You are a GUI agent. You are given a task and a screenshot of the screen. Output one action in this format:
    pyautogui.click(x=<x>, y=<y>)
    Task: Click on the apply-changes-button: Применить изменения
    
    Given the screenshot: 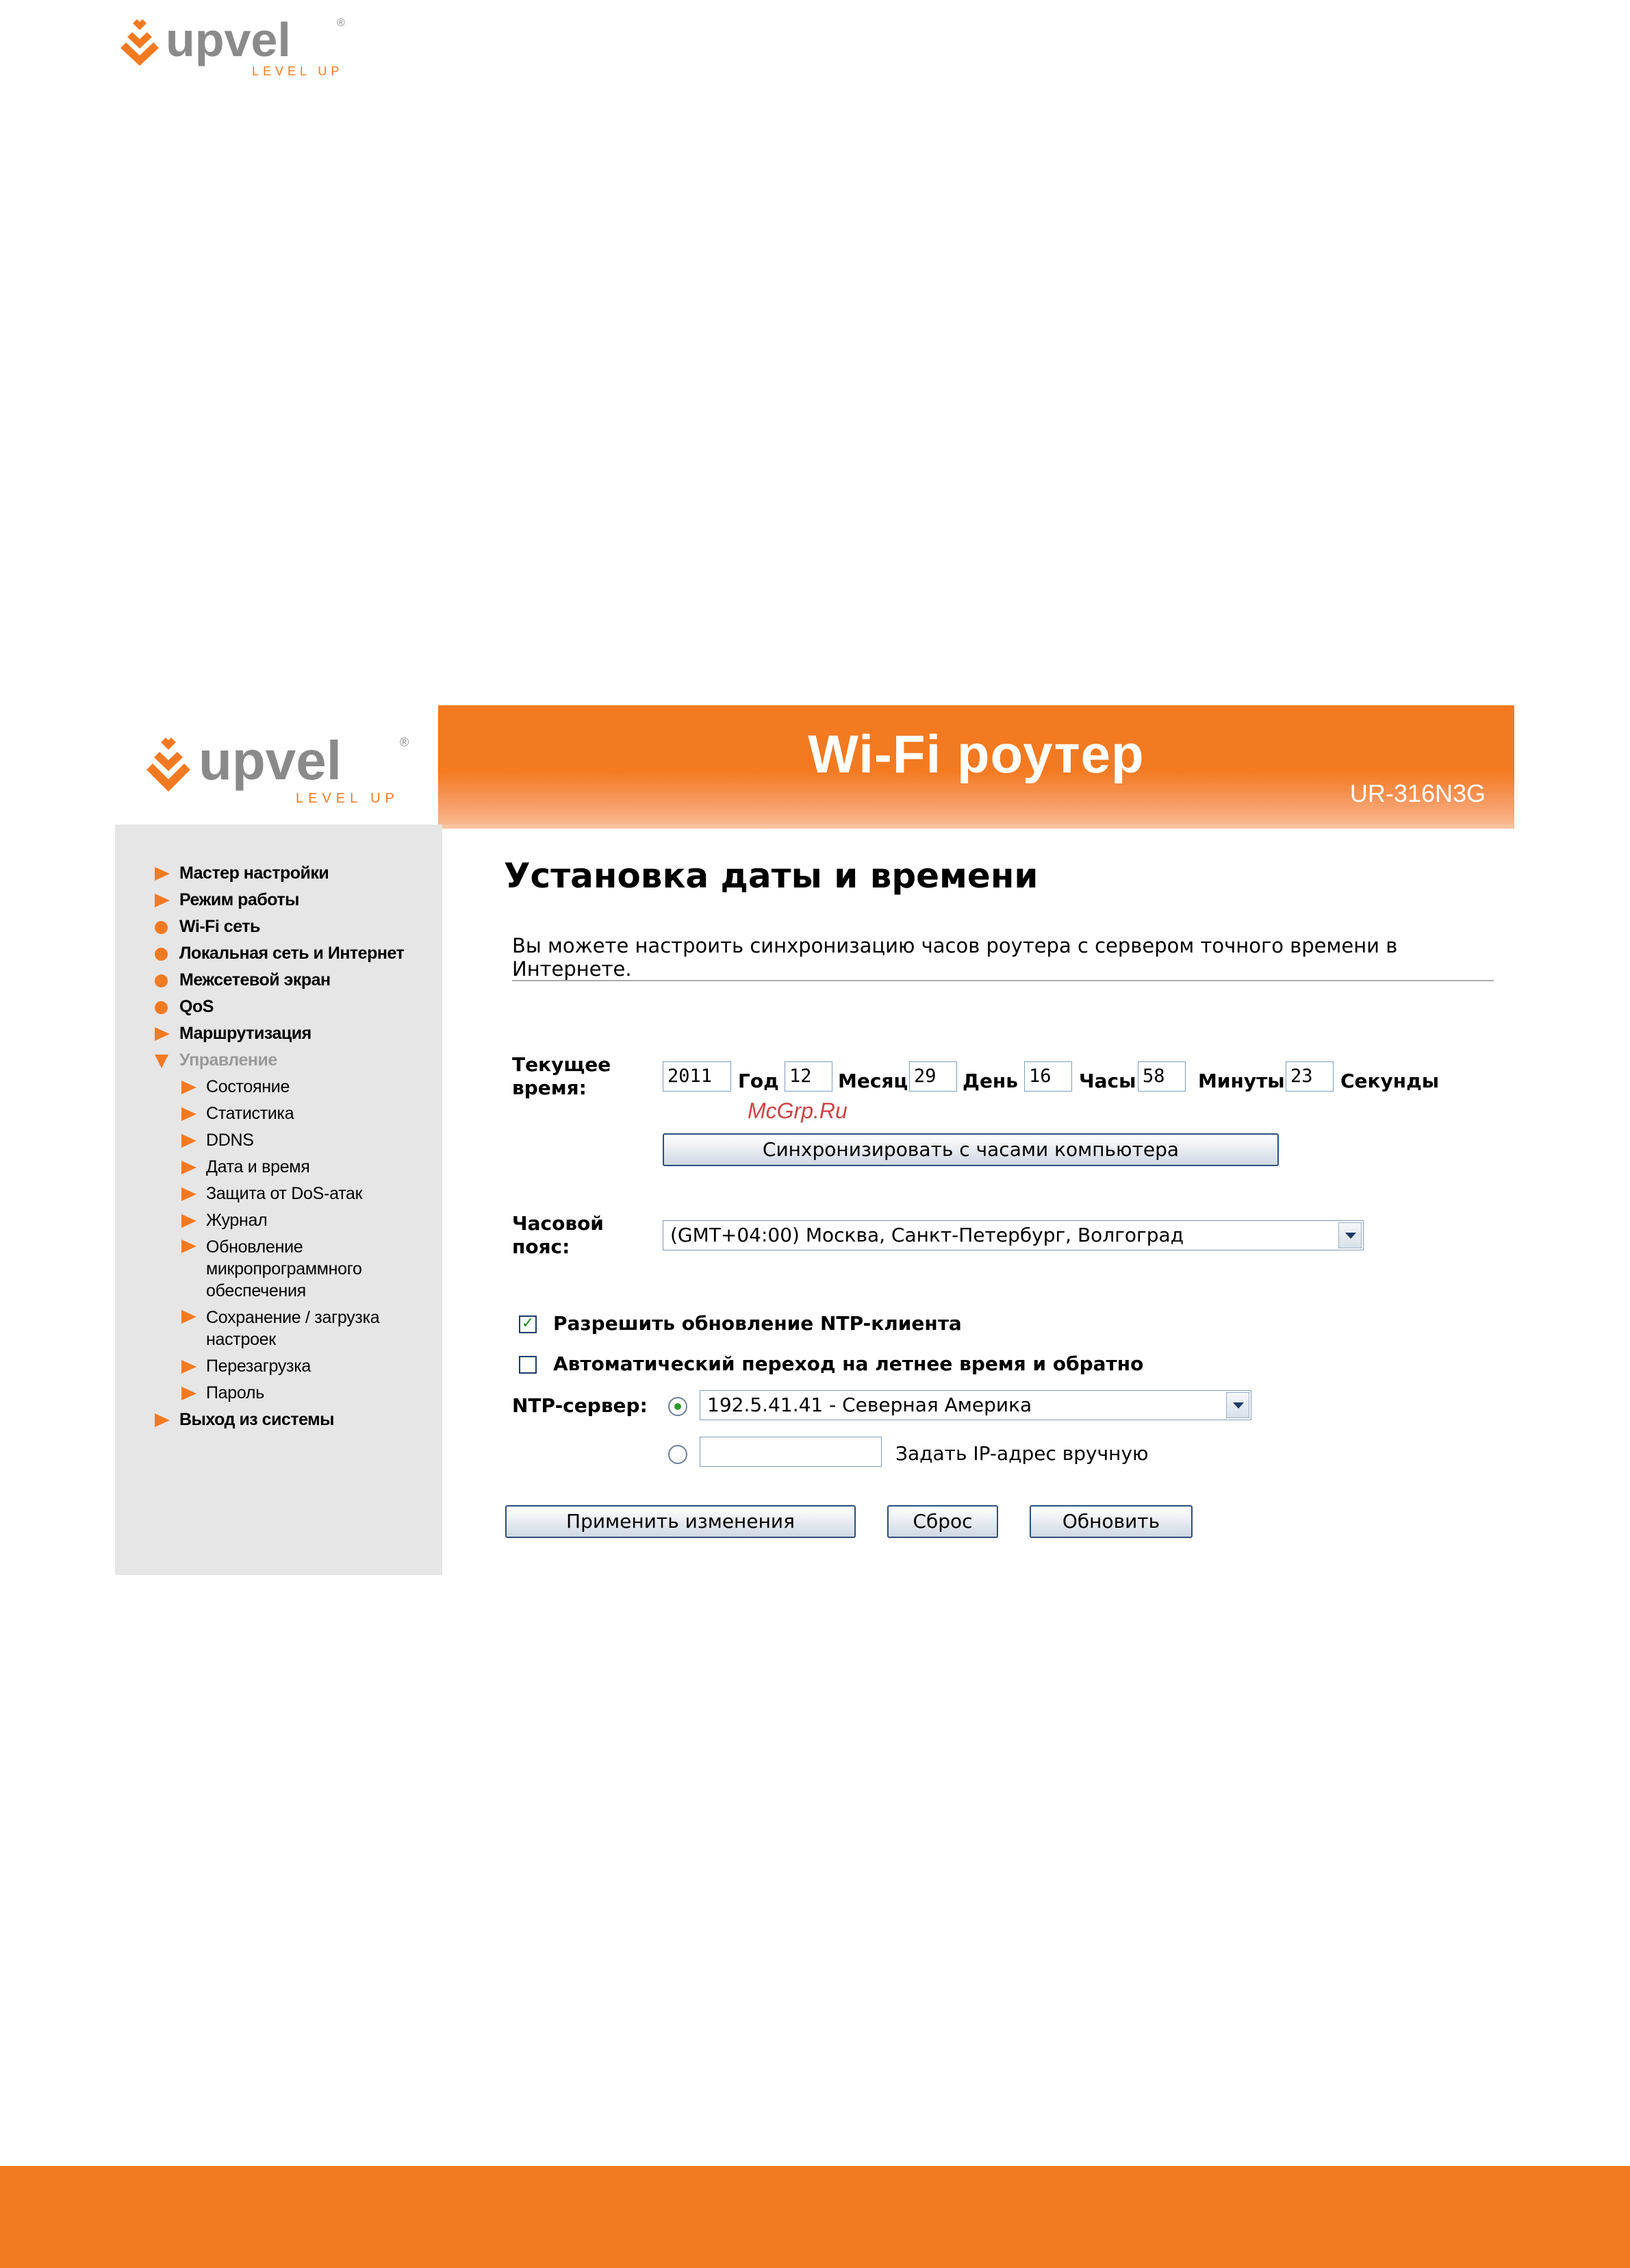 What is the action you would take?
    pyautogui.click(x=680, y=1522)
    